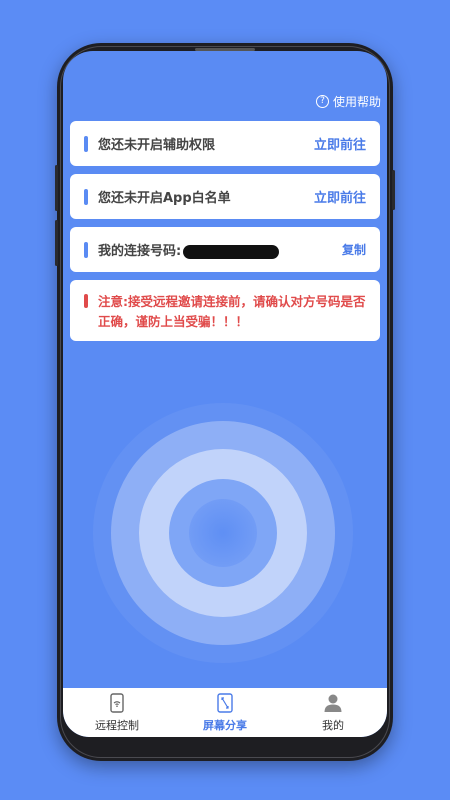 This screenshot has width=450, height=800. I want to click on tab-label: 屏幕分享, so click(225, 725).